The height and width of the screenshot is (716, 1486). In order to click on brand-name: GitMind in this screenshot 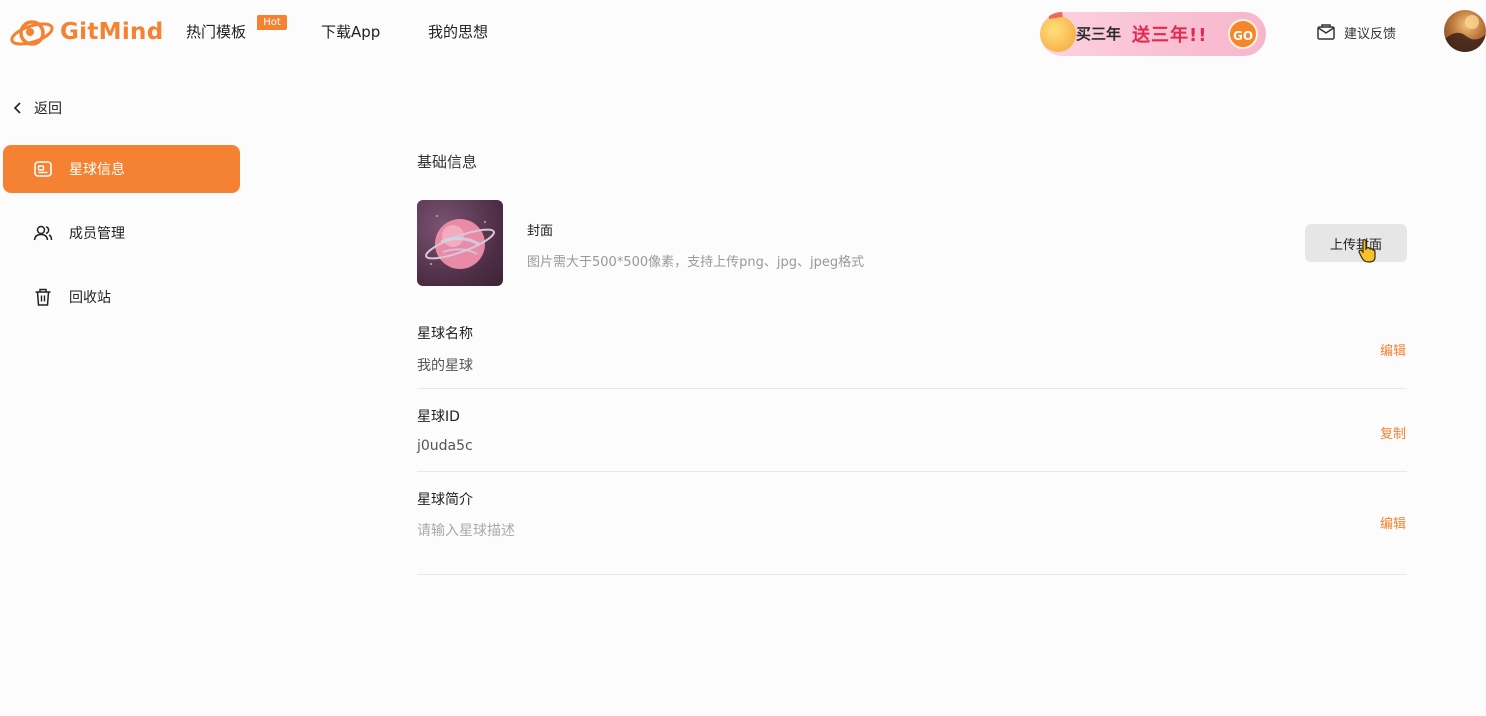, I will do `click(112, 32)`.